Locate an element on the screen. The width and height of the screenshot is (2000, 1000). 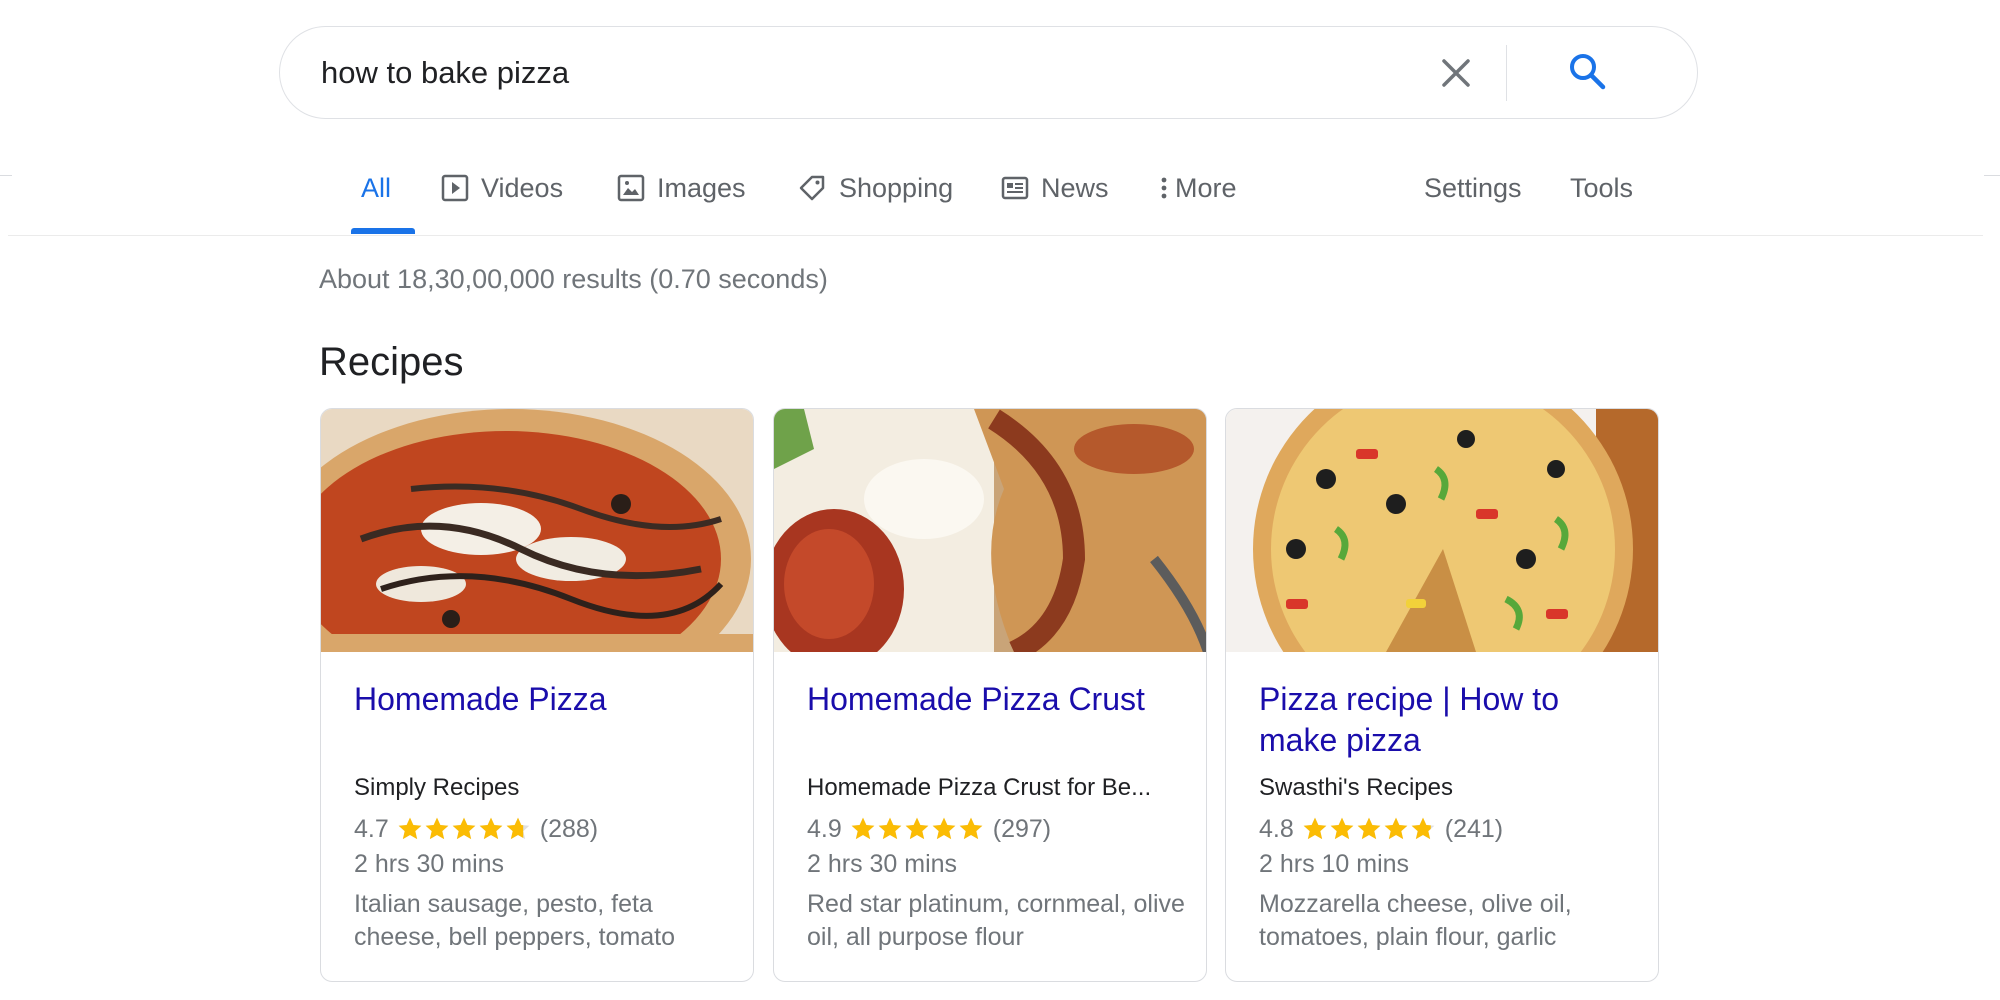
tab-videos: Videos is located at coordinates (502, 188).